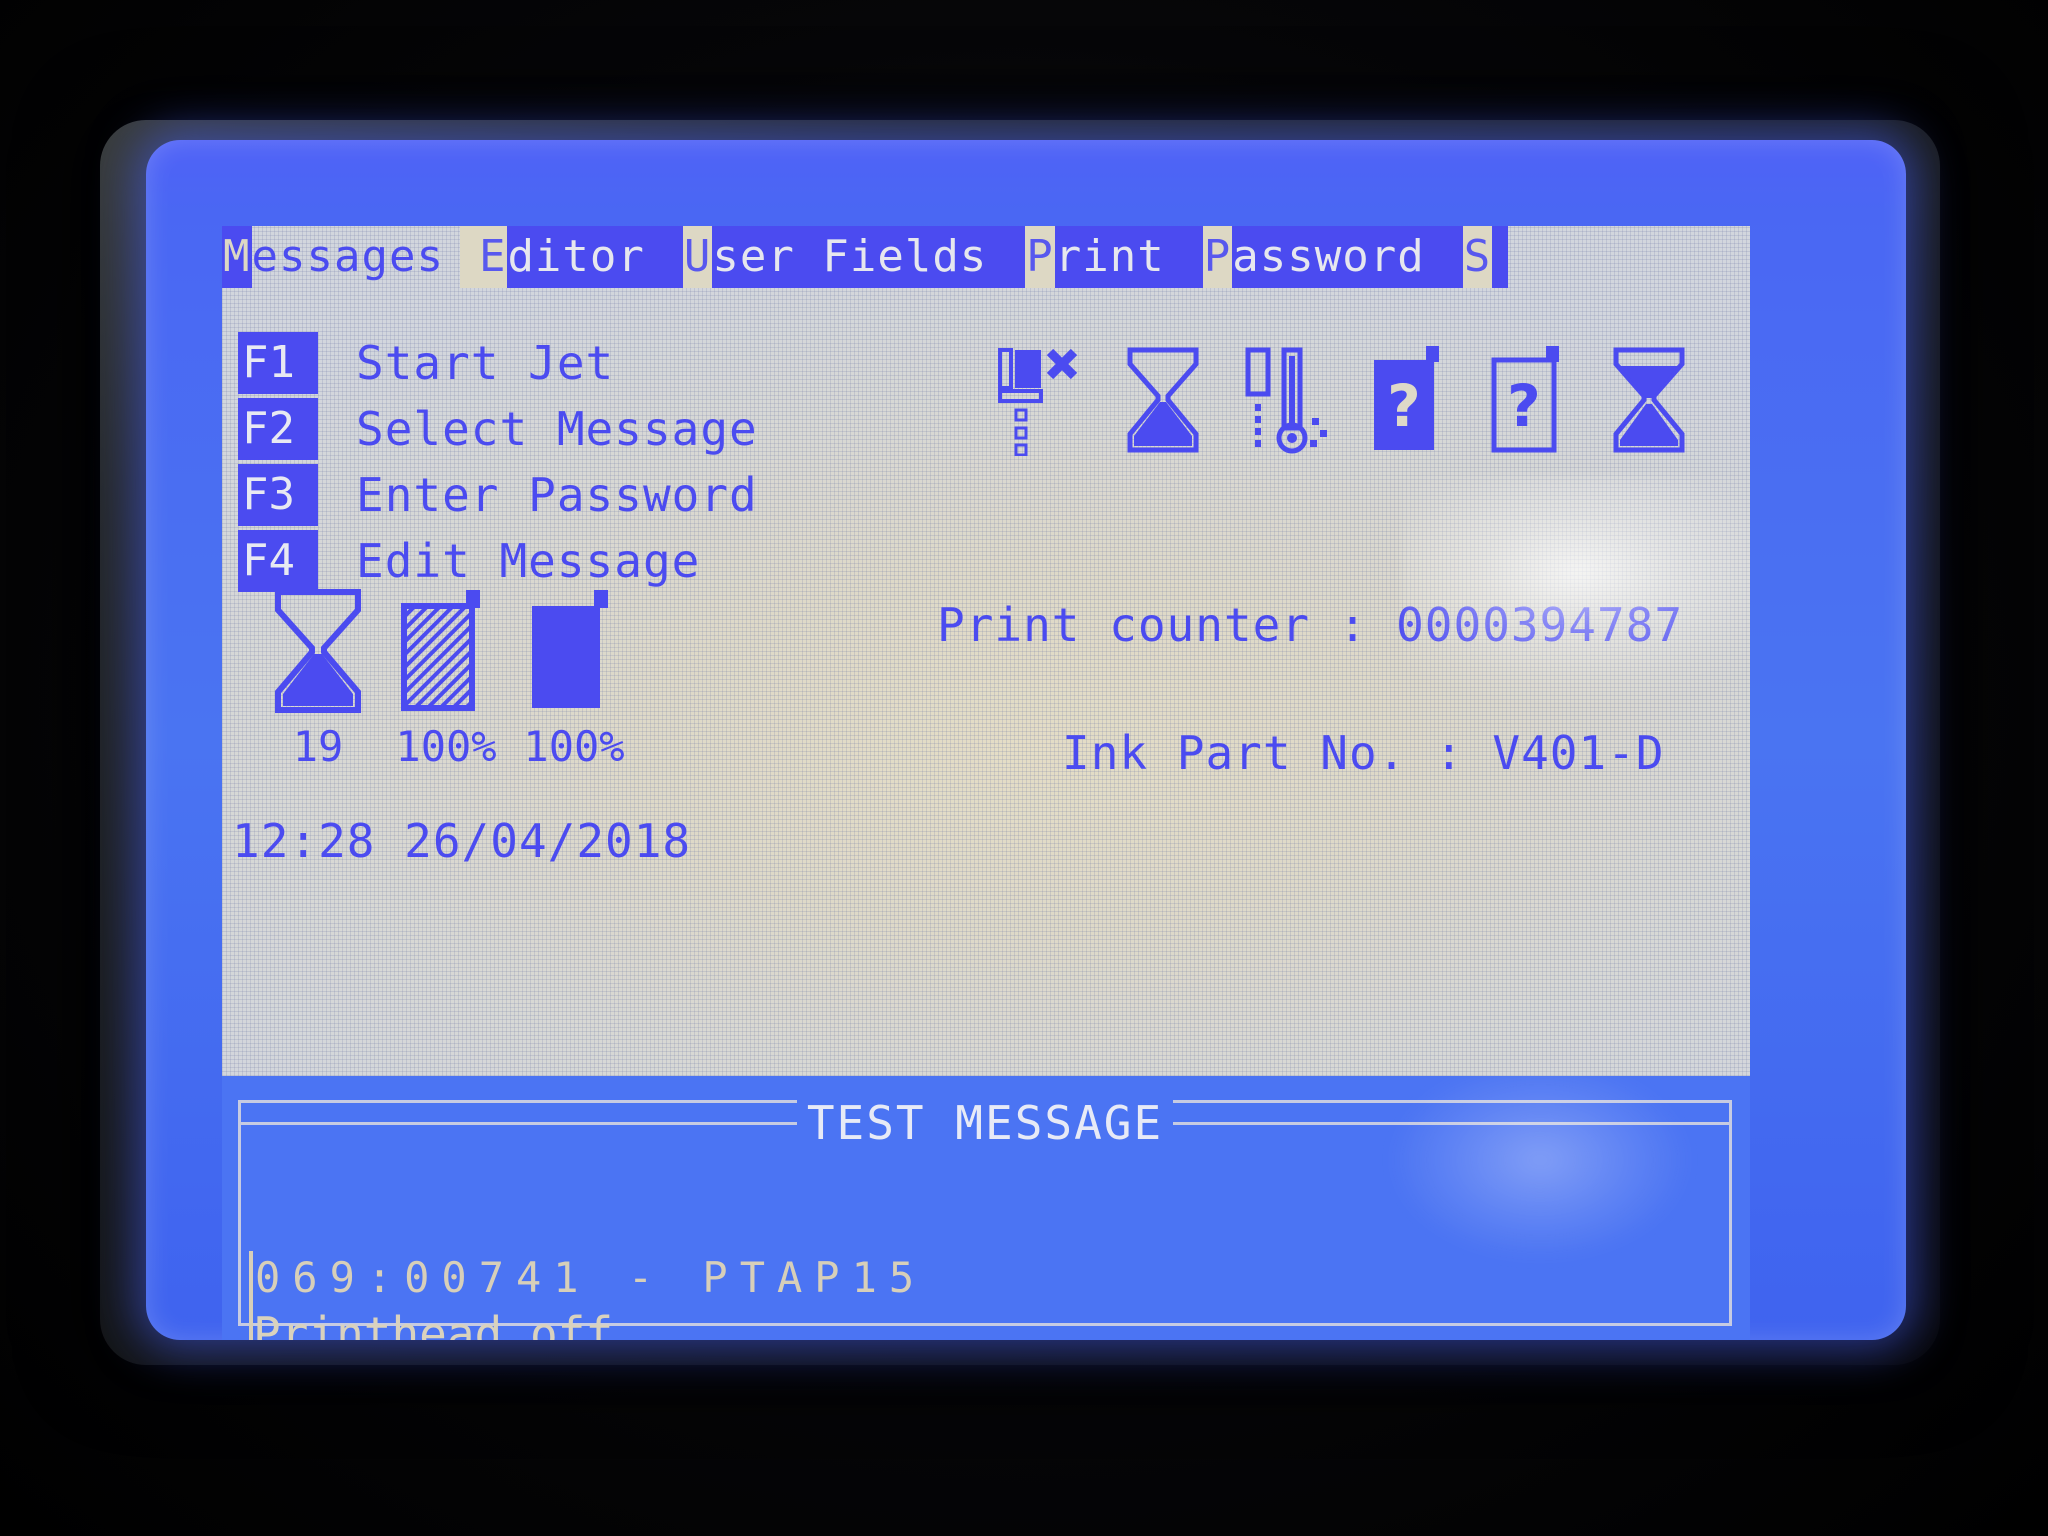  Describe the element at coordinates (557, 429) in the screenshot. I see `function-key-label-f2: Select Message` at that location.